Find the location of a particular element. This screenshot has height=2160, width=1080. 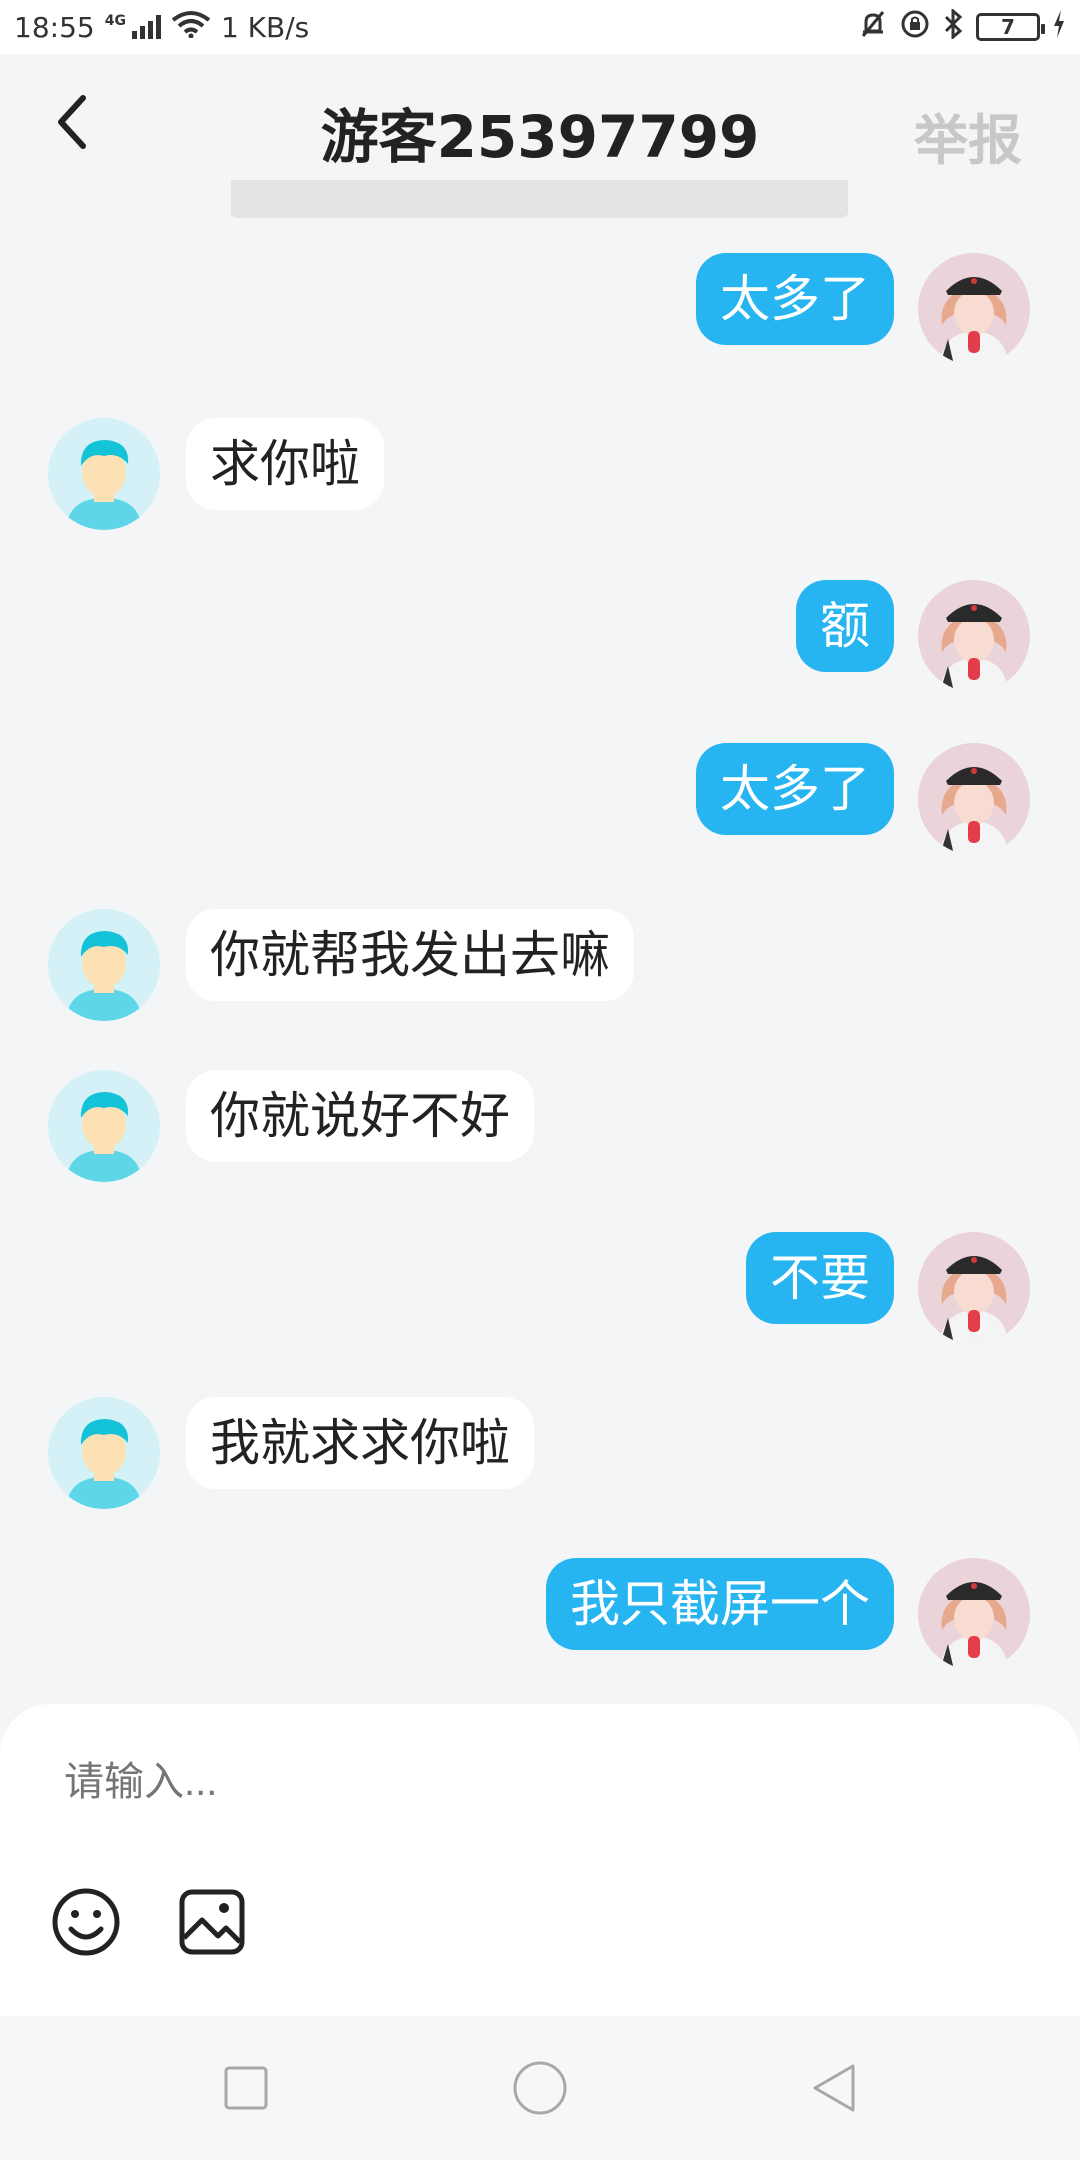

mute-bell-icon is located at coordinates (873, 27).